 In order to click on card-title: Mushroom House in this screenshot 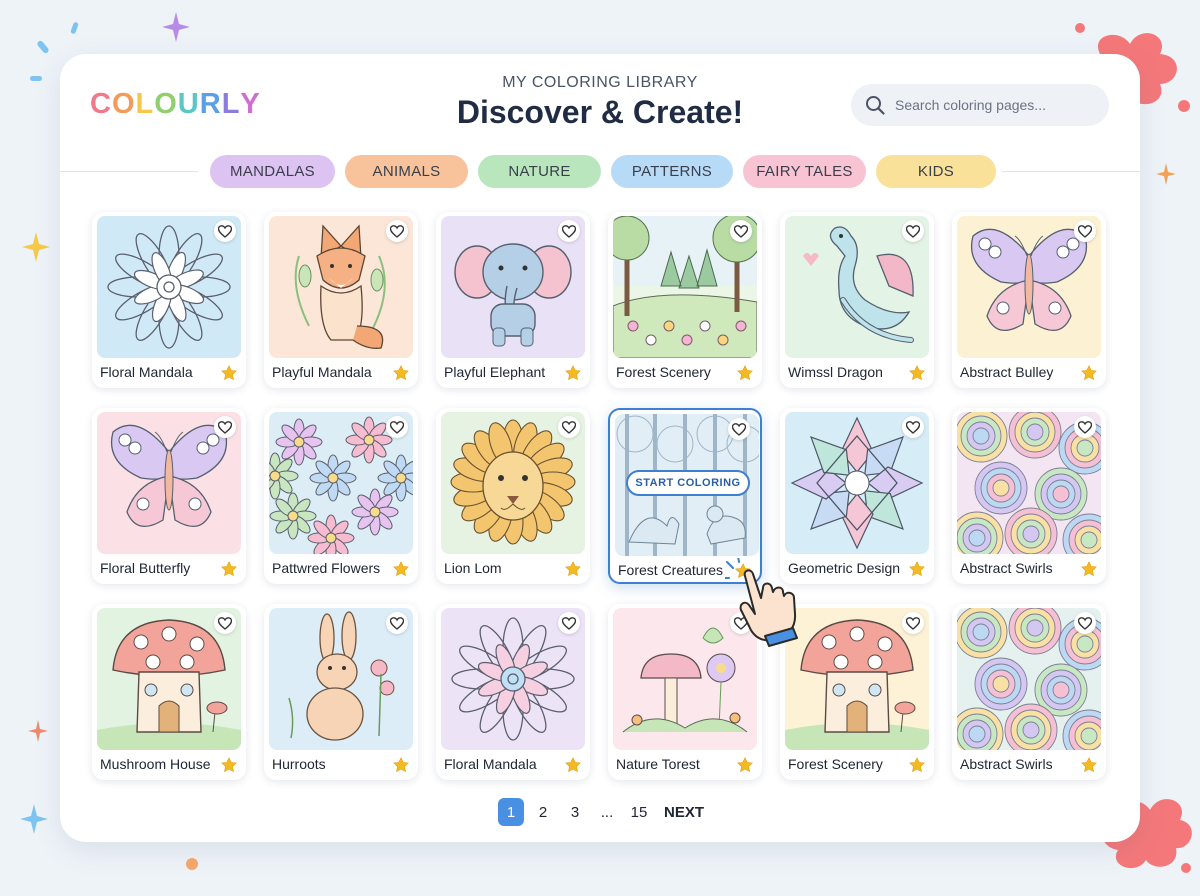, I will do `click(155, 764)`.